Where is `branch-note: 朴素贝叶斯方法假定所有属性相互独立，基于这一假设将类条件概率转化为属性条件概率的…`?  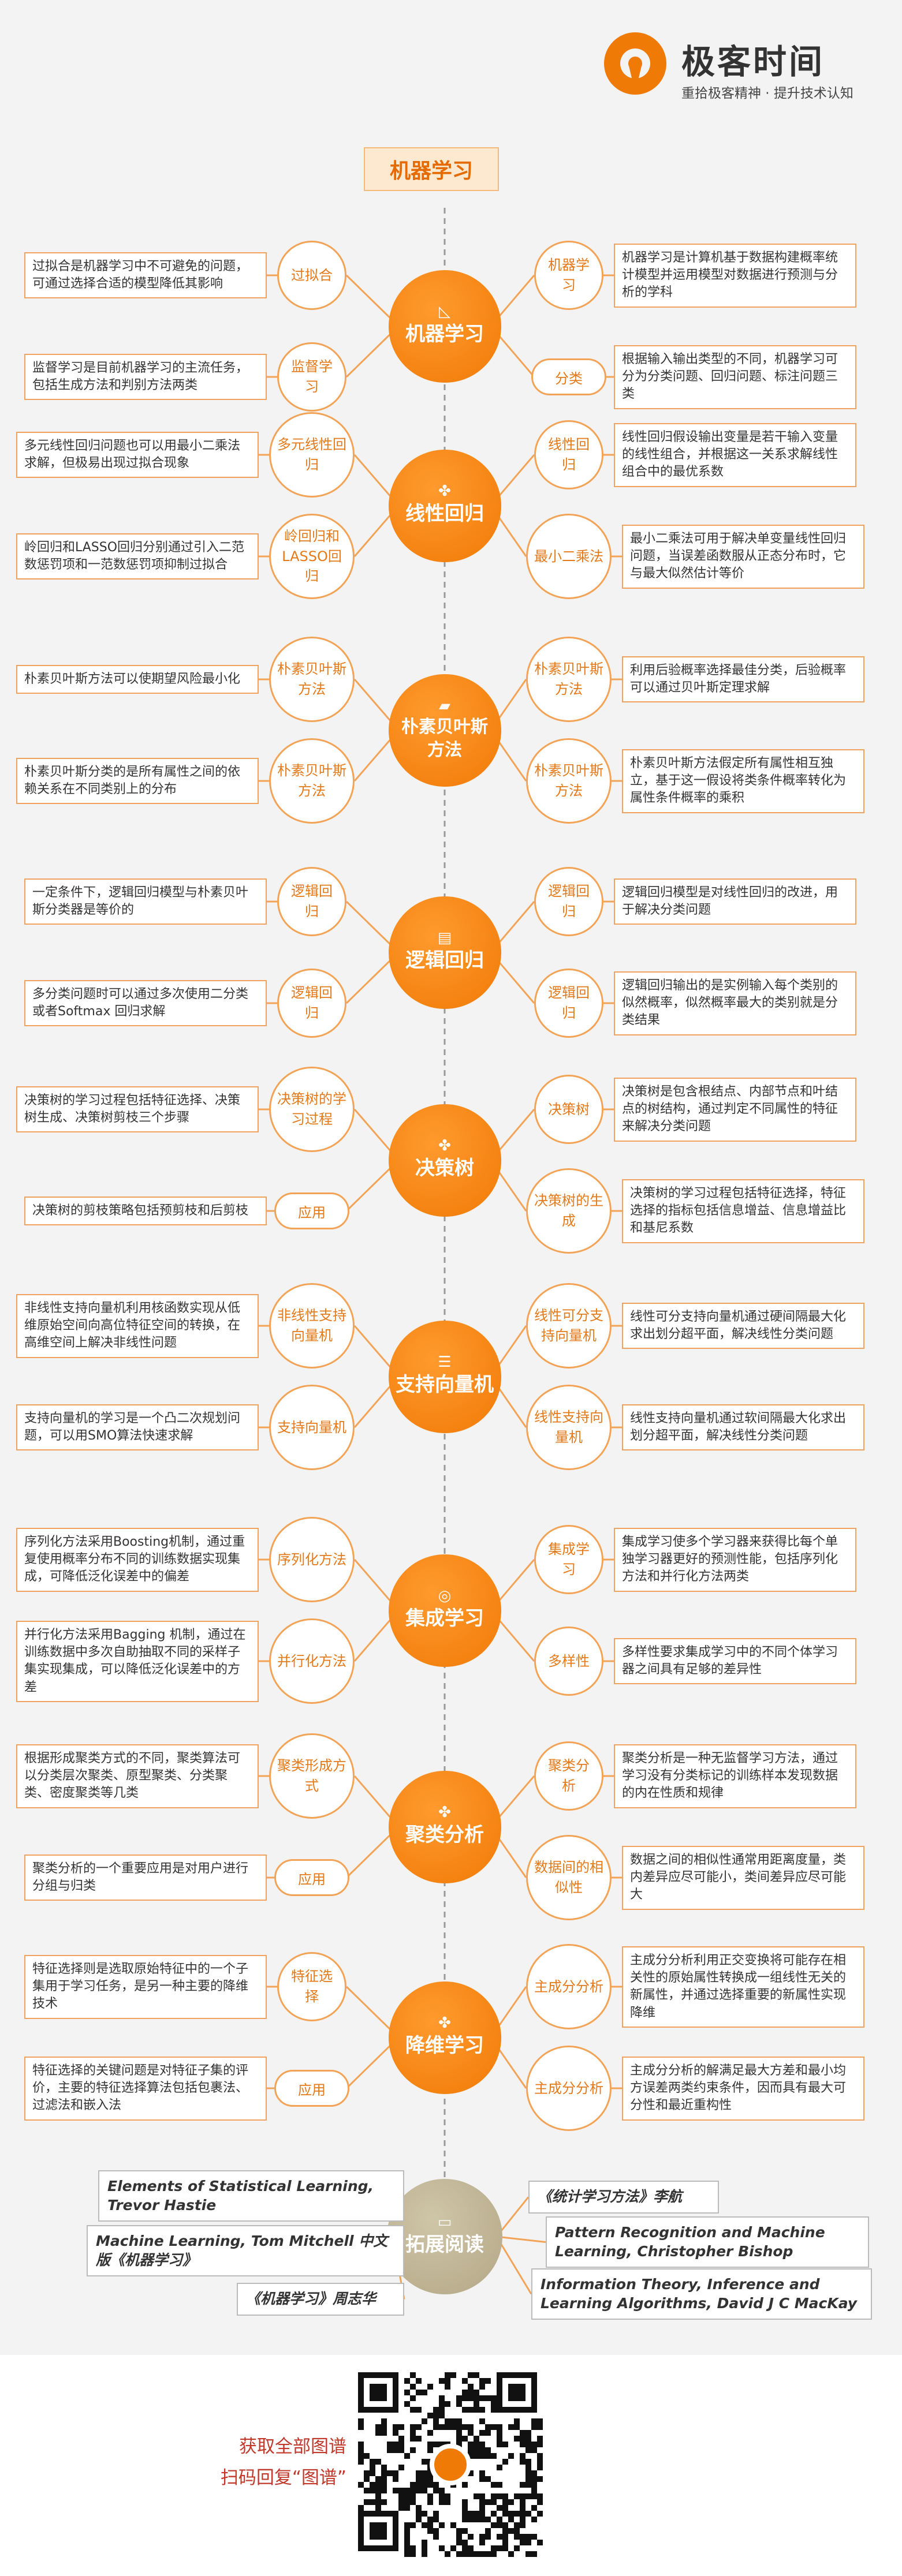 branch-note: 朴素贝叶斯方法假定所有属性相互独立，基于这一假设将类条件概率转化为属性条件概率的… is located at coordinates (743, 781).